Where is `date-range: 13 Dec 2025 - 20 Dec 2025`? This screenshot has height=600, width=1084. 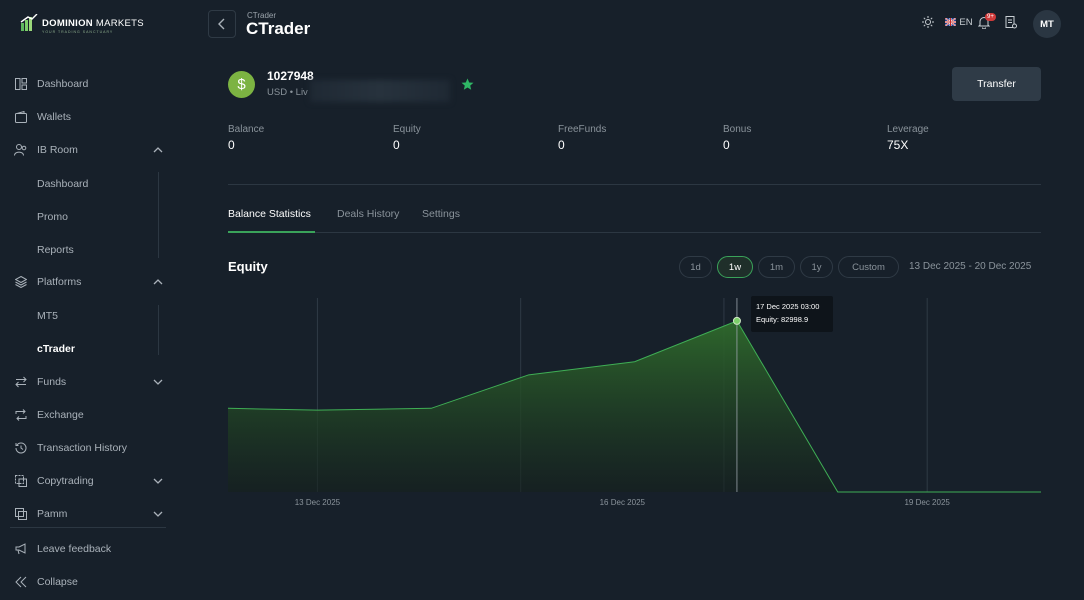 date-range: 13 Dec 2025 - 20 Dec 2025 is located at coordinates (970, 266).